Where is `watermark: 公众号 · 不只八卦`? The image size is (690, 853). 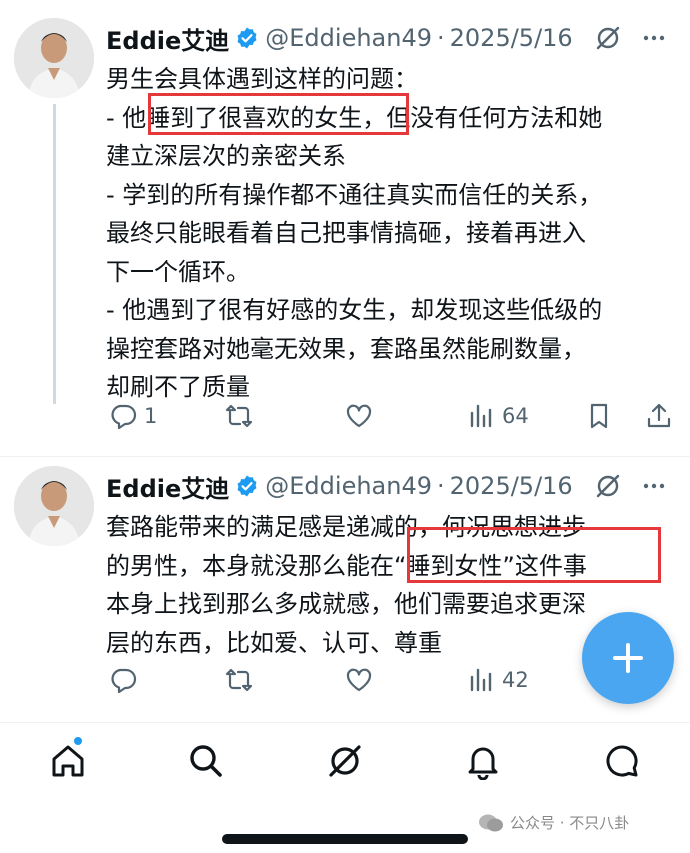
watermark: 公众号 · 不只八卦 is located at coordinates (553, 822).